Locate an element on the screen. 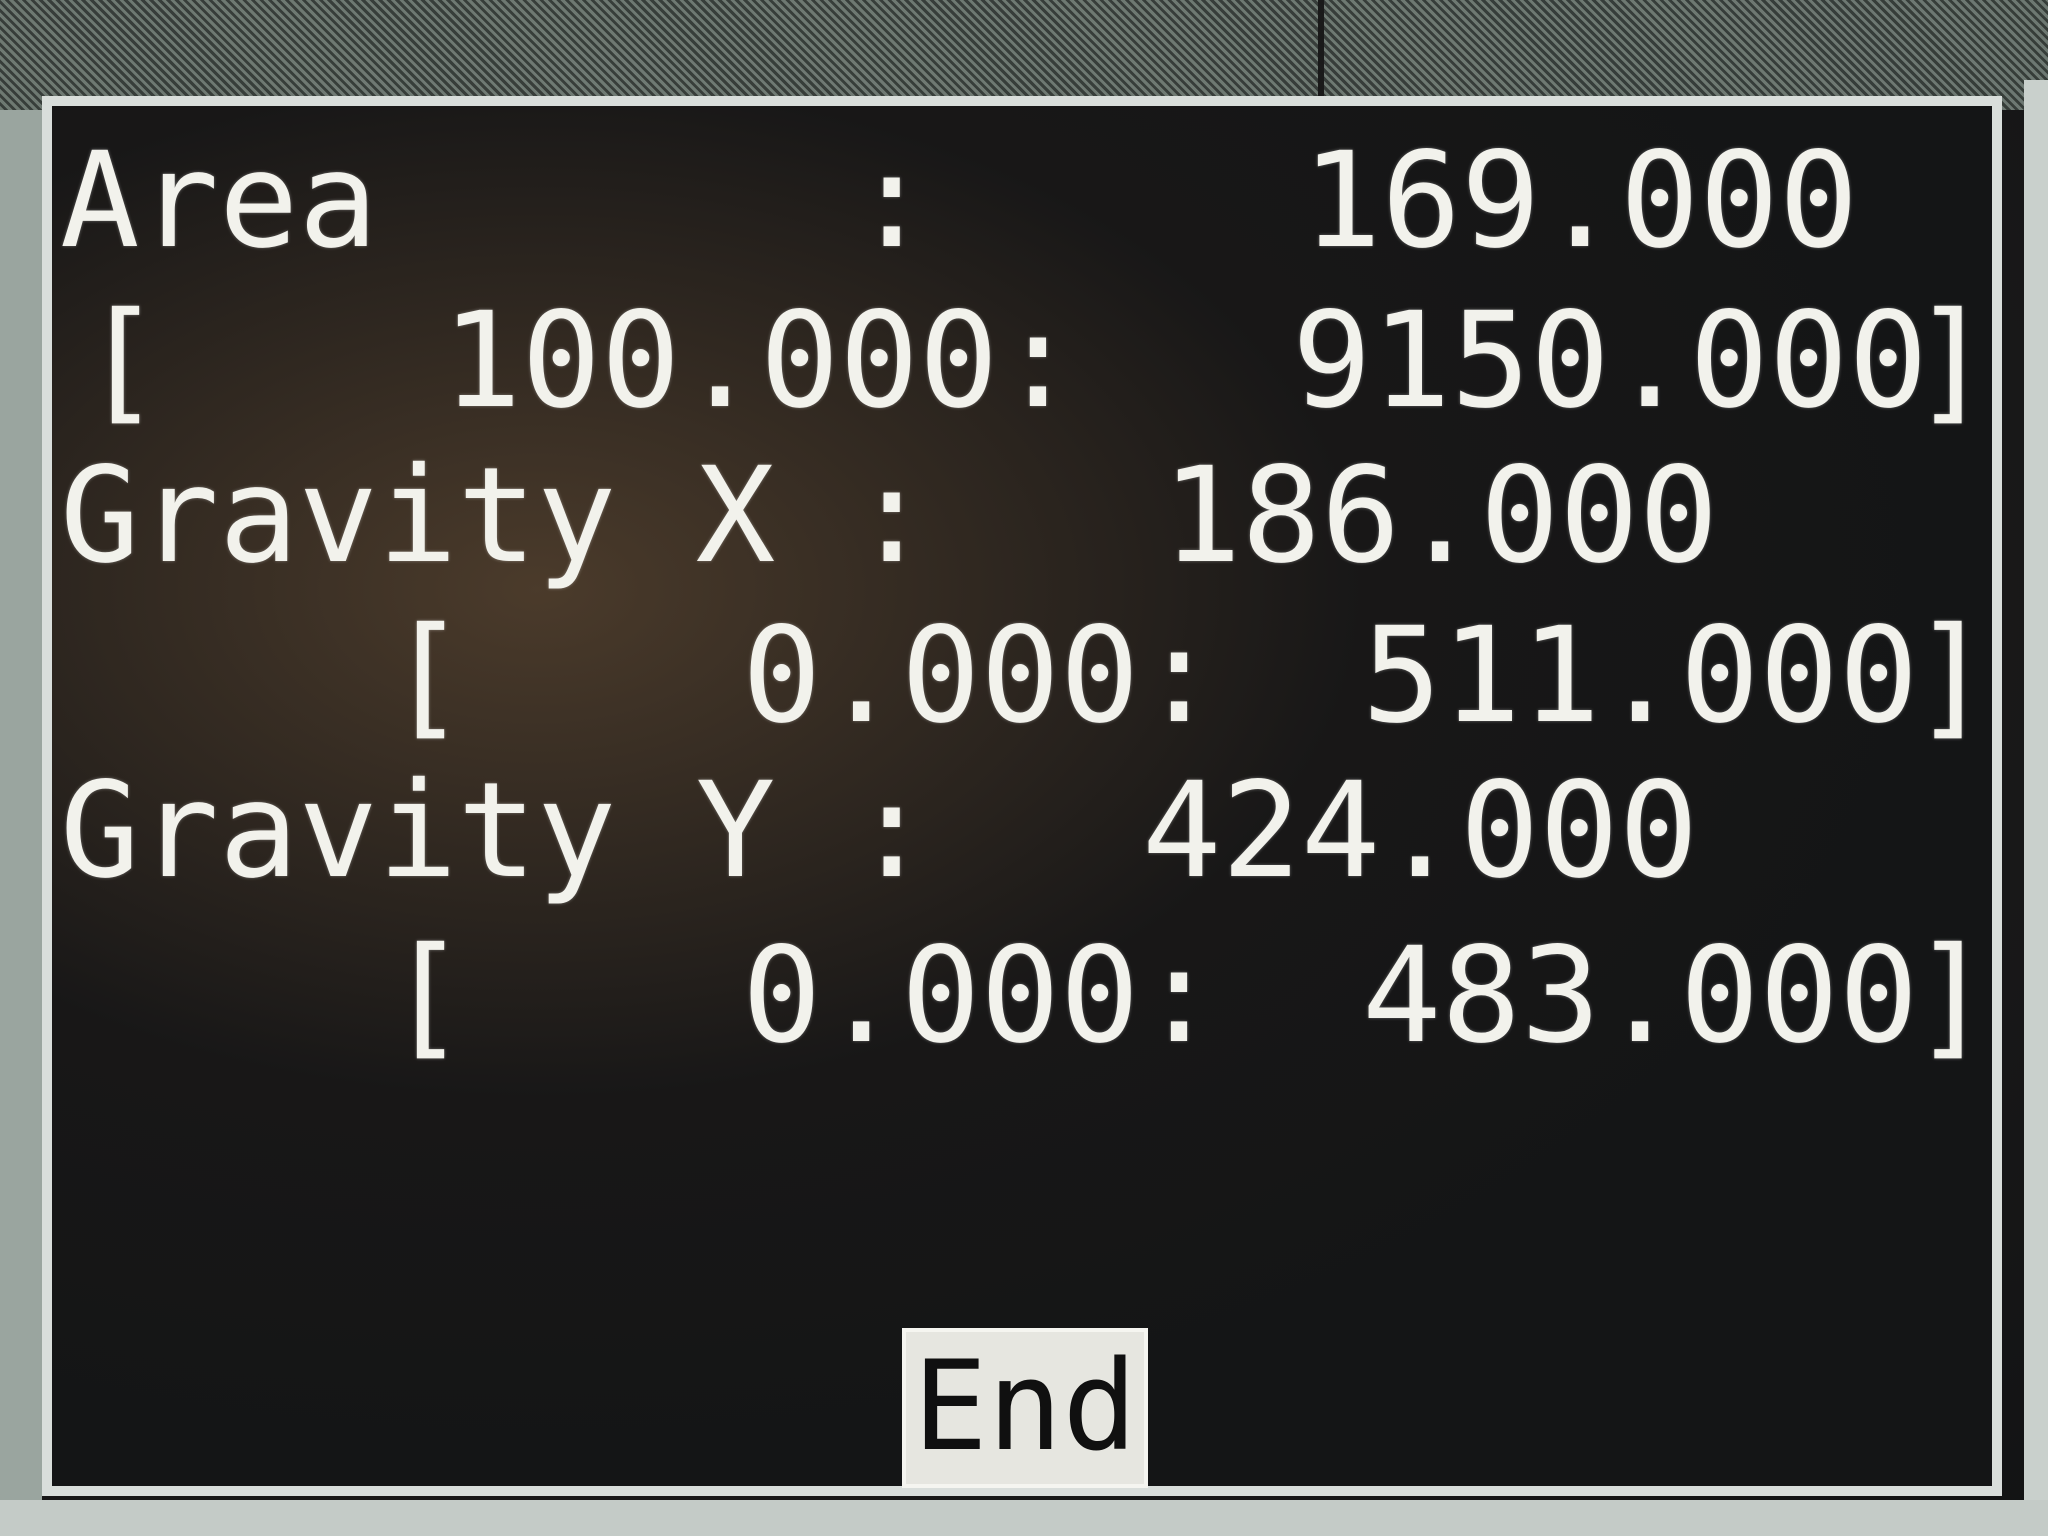  gravity-y-range-min: 0.000: is located at coordinates (980, 996).